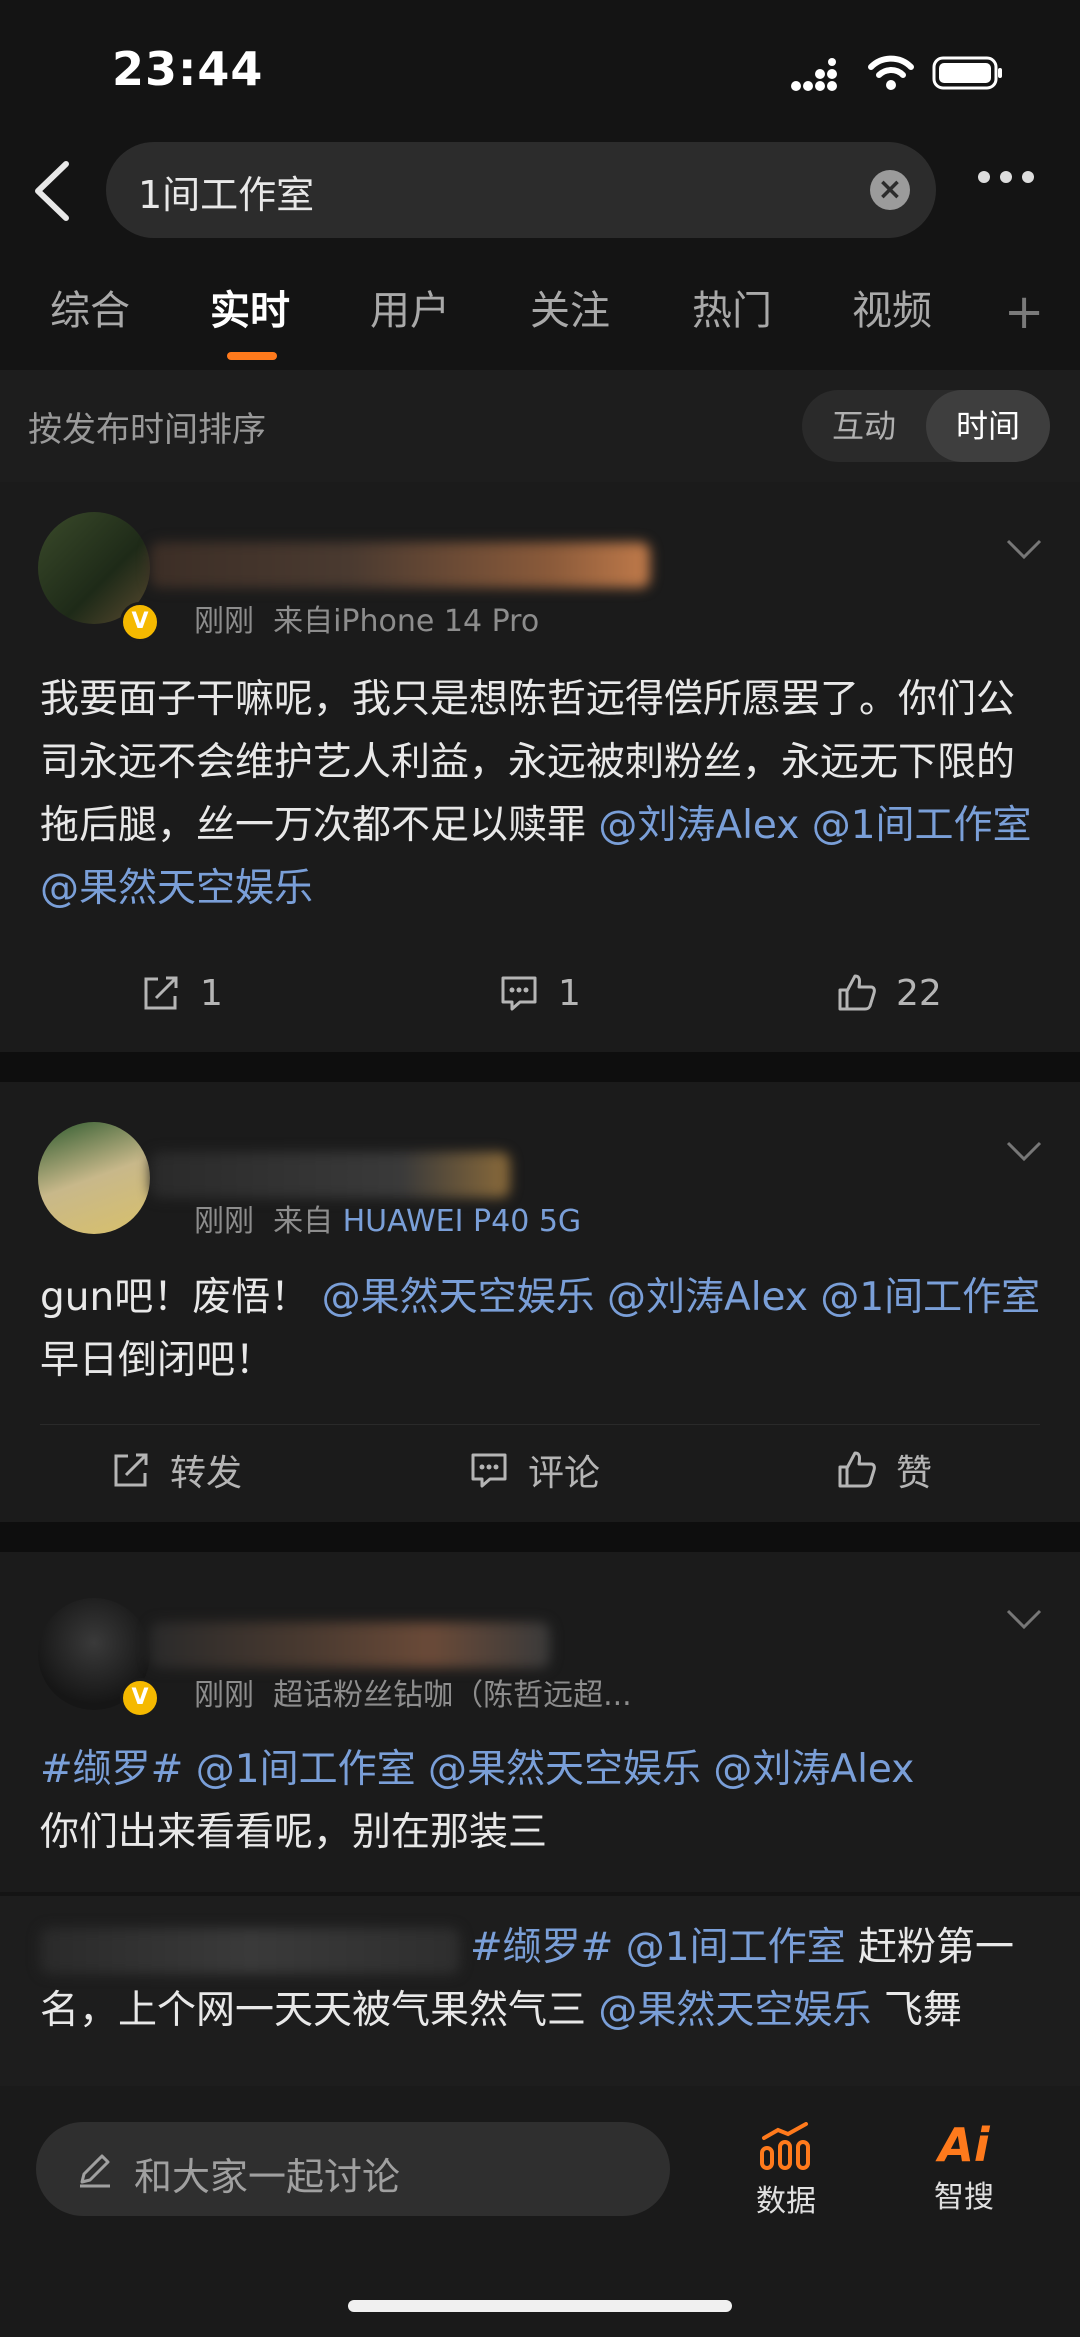 The image size is (1080, 2337). I want to click on action-separator, so click(540, 1424).